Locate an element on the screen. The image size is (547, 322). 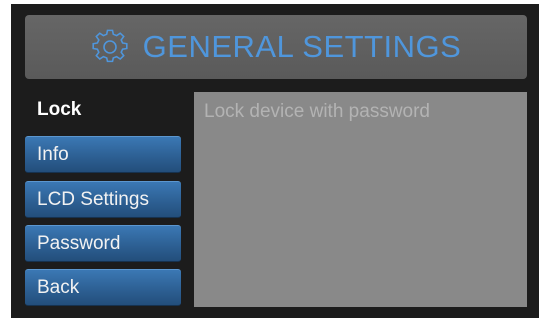
tab-label: Info is located at coordinates (53, 154).